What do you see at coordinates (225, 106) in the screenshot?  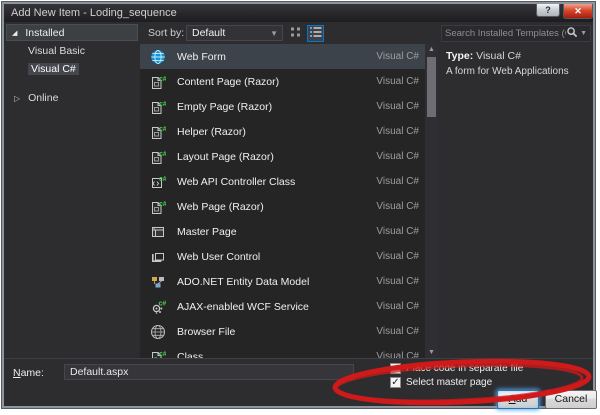 I see `template-label: Empty Page (Razor)` at bounding box center [225, 106].